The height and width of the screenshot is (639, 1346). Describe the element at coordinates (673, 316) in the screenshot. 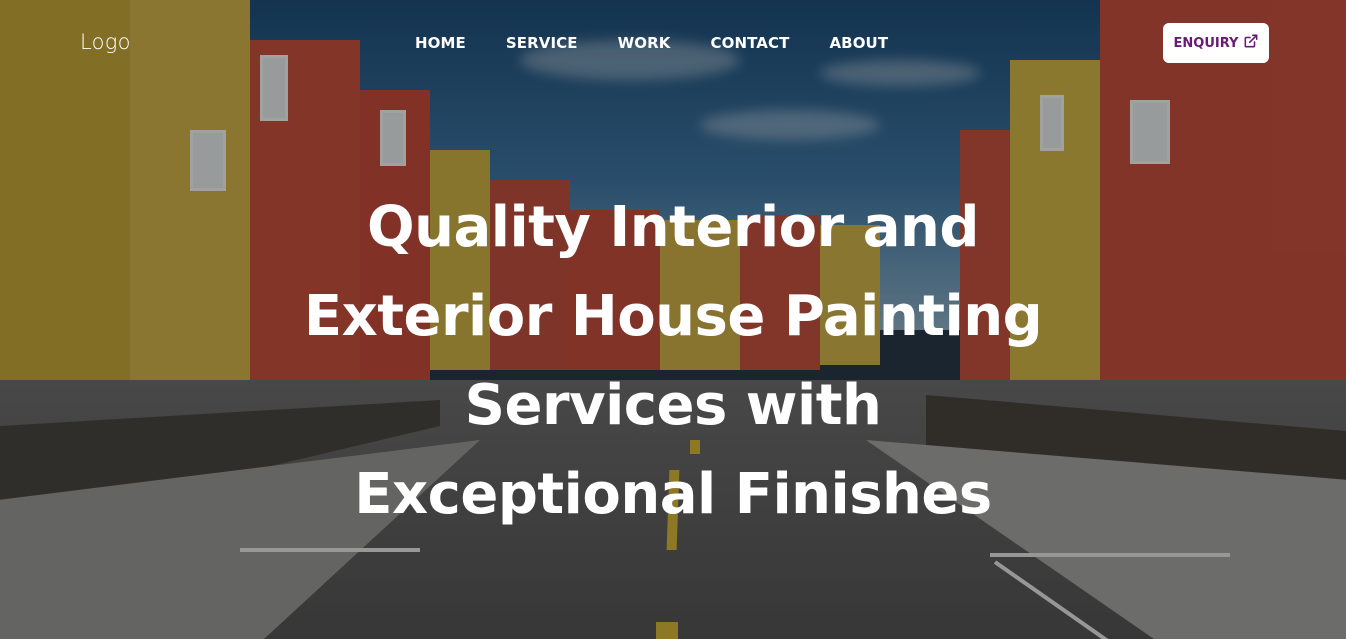

I see `headline-line-2: Exterior House Painting` at that location.